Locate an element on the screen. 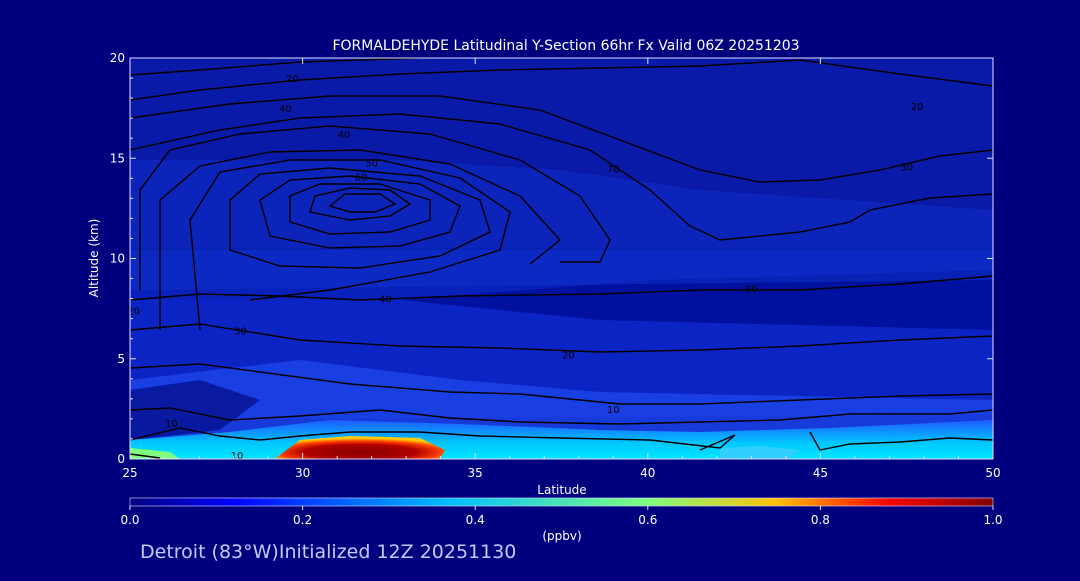  contour-label: 70 is located at coordinates (613, 169).